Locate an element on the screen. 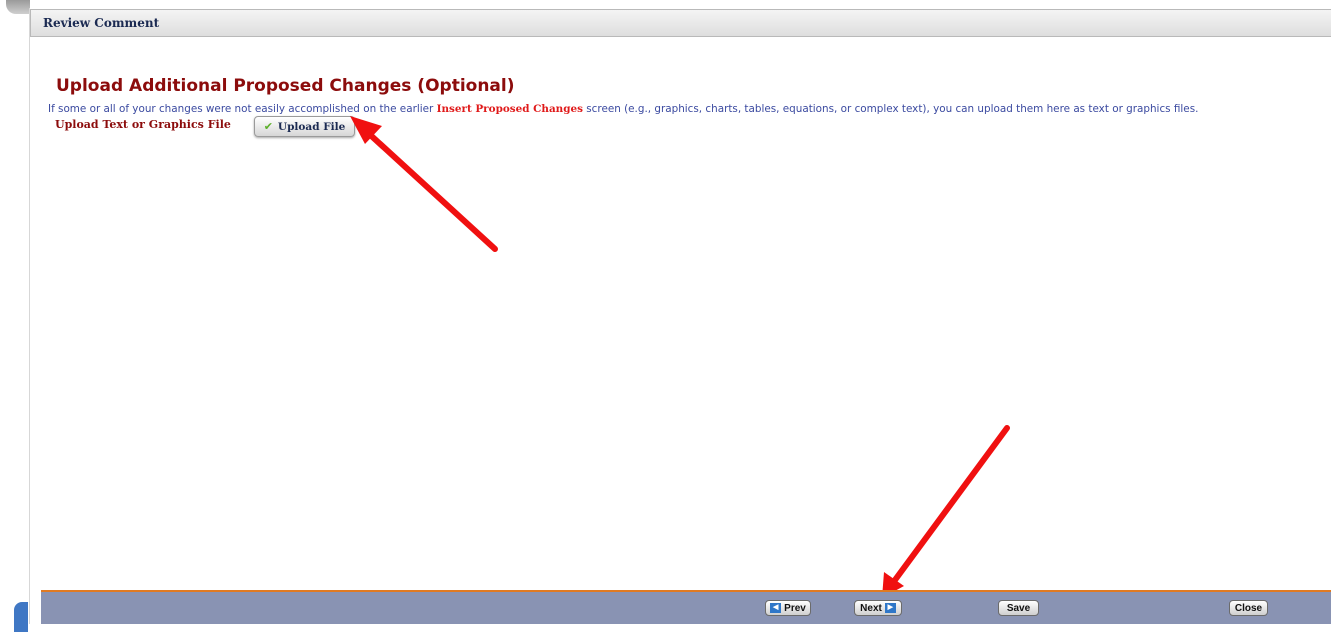 This screenshot has height=632, width=1331. left-frame-border is located at coordinates (29, 316).